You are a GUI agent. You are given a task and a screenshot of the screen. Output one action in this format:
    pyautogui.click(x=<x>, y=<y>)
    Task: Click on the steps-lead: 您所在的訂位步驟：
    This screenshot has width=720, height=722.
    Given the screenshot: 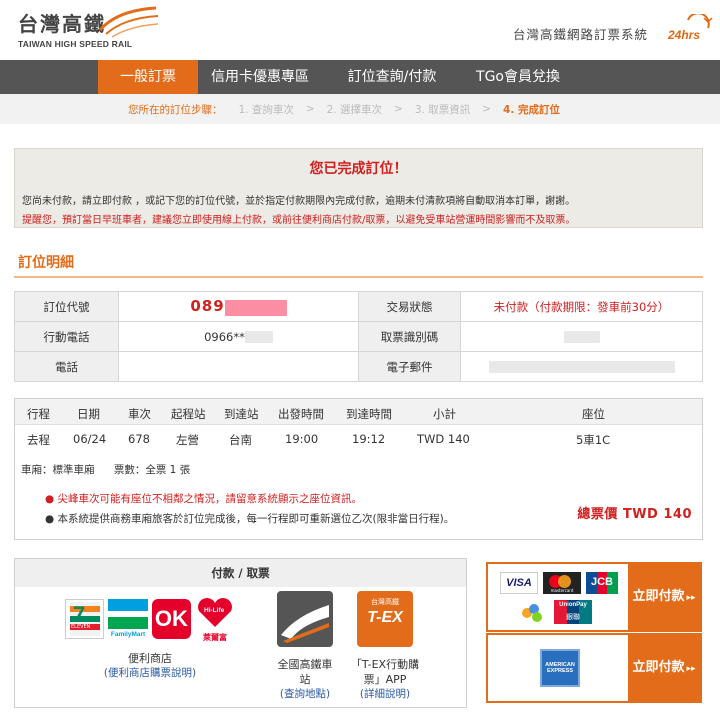 What is the action you would take?
    pyautogui.click(x=175, y=109)
    